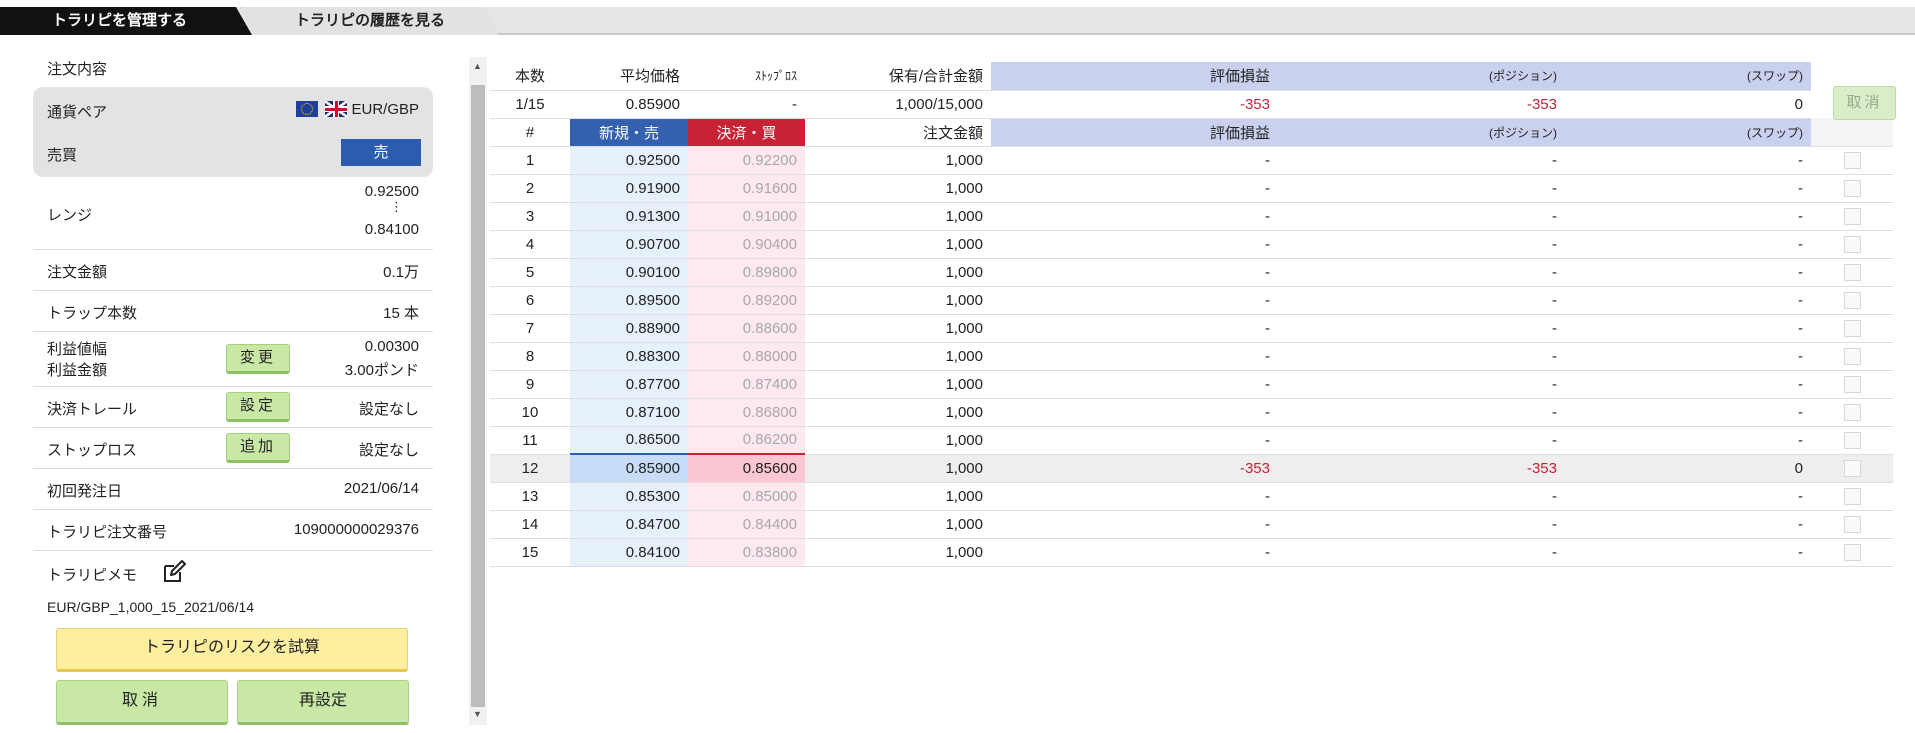 The image size is (1915, 733). I want to click on summary-count: 1/15, so click(530, 104).